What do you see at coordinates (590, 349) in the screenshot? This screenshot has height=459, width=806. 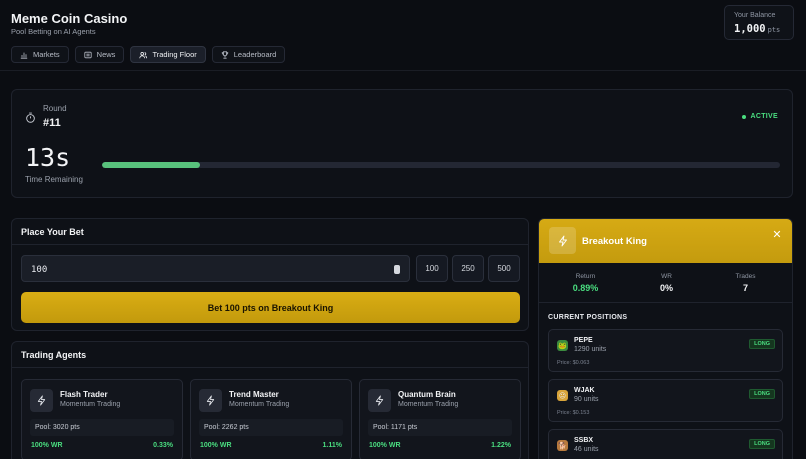 I see `position-units: 1290 units` at bounding box center [590, 349].